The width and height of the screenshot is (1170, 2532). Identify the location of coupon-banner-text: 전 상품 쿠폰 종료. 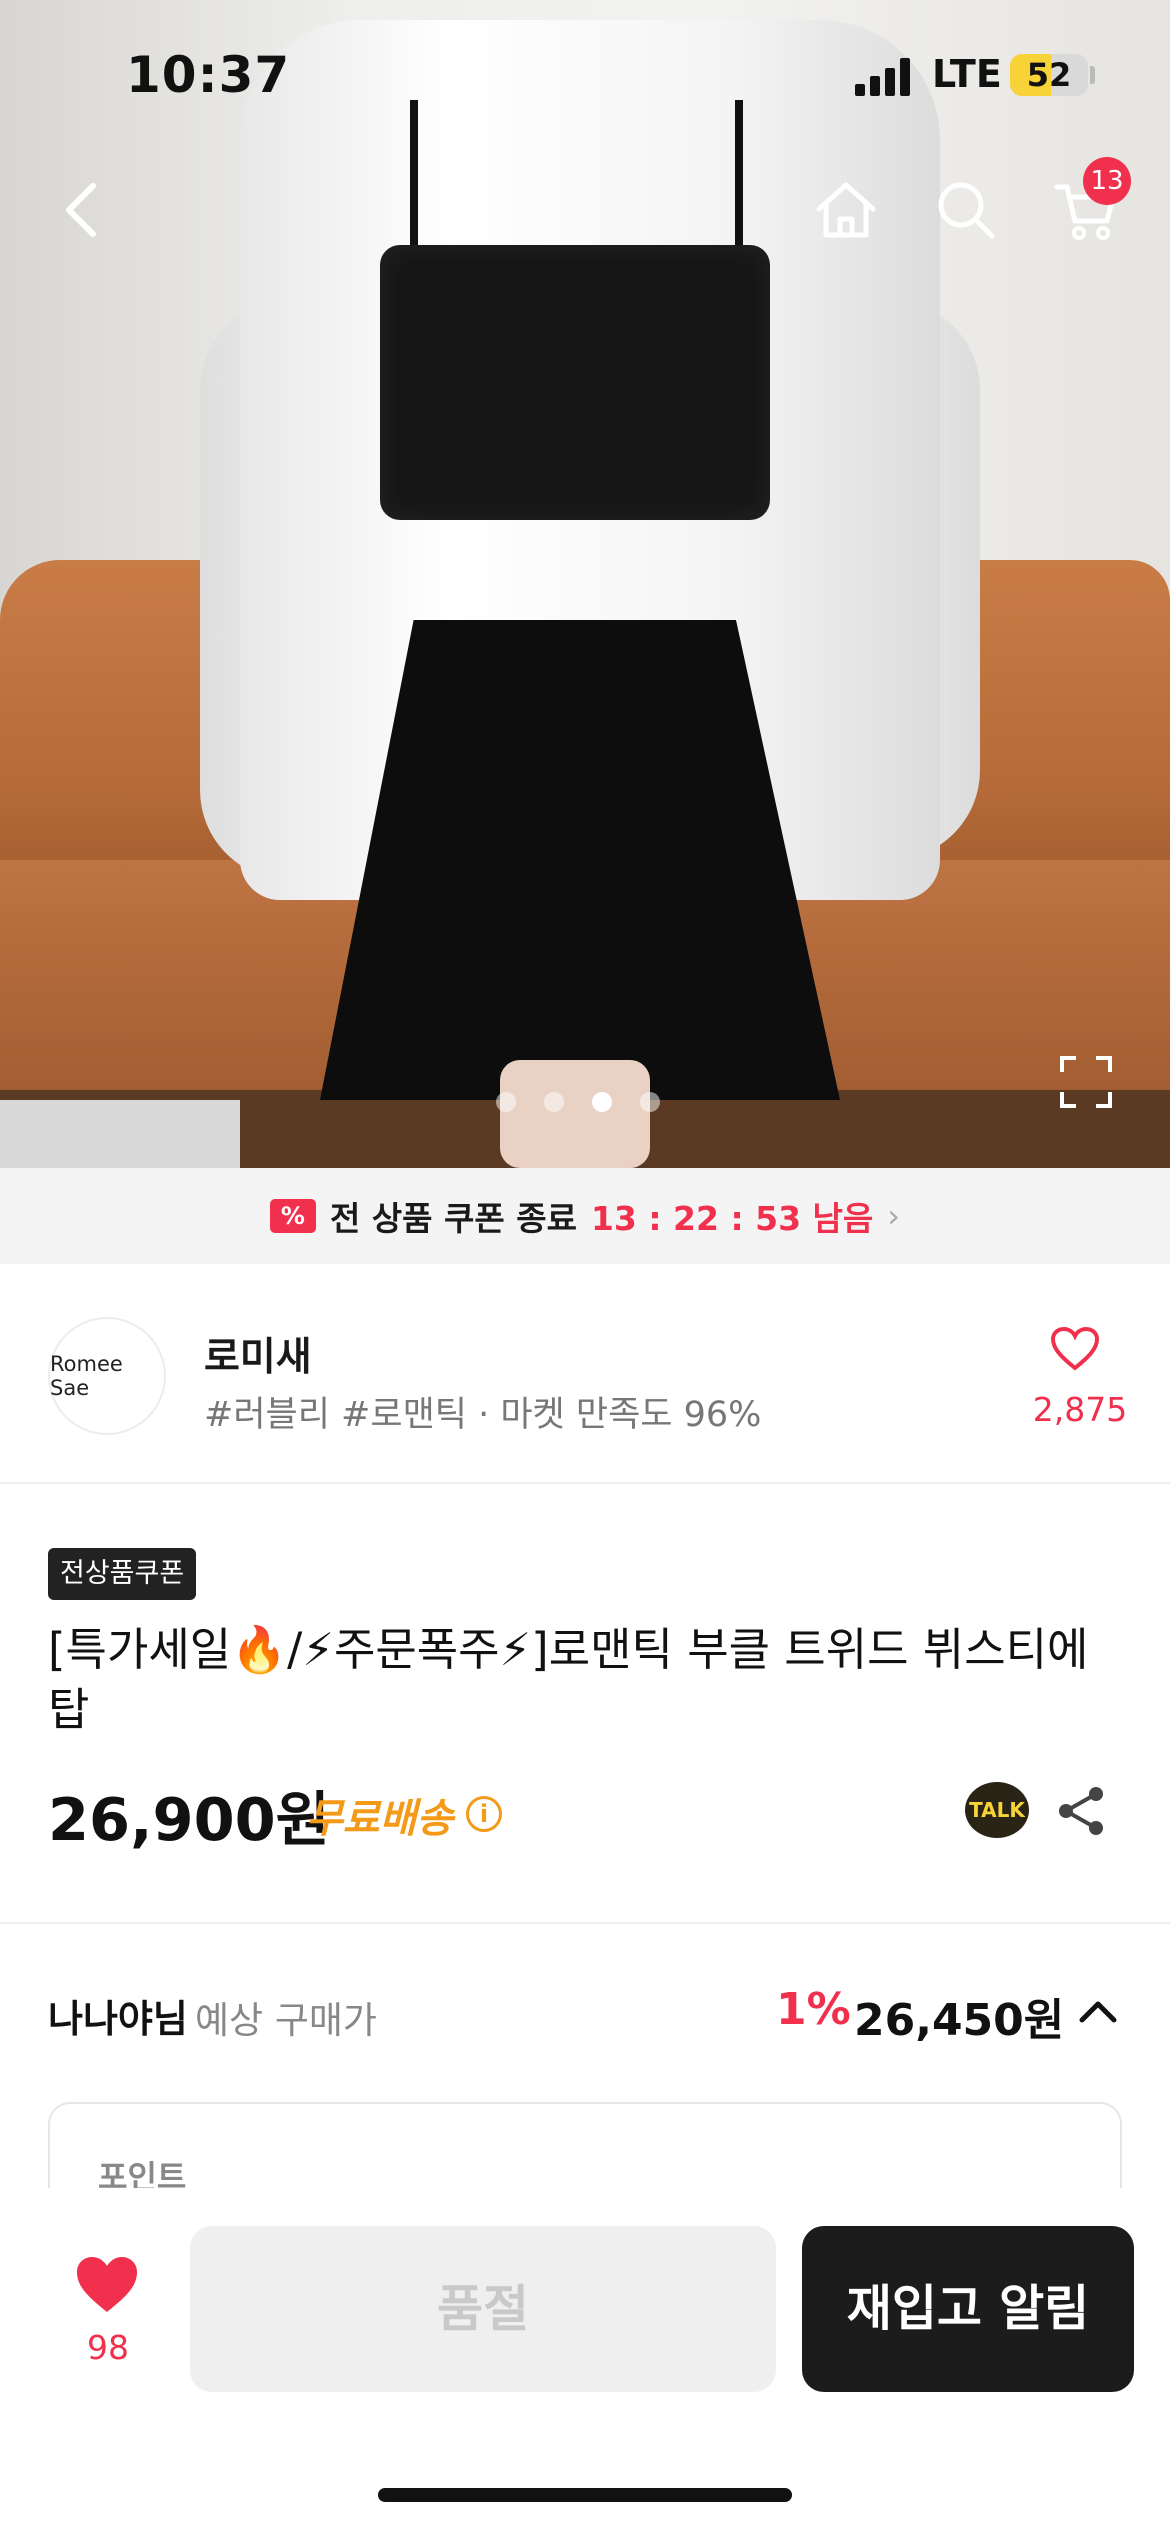
(453, 1218).